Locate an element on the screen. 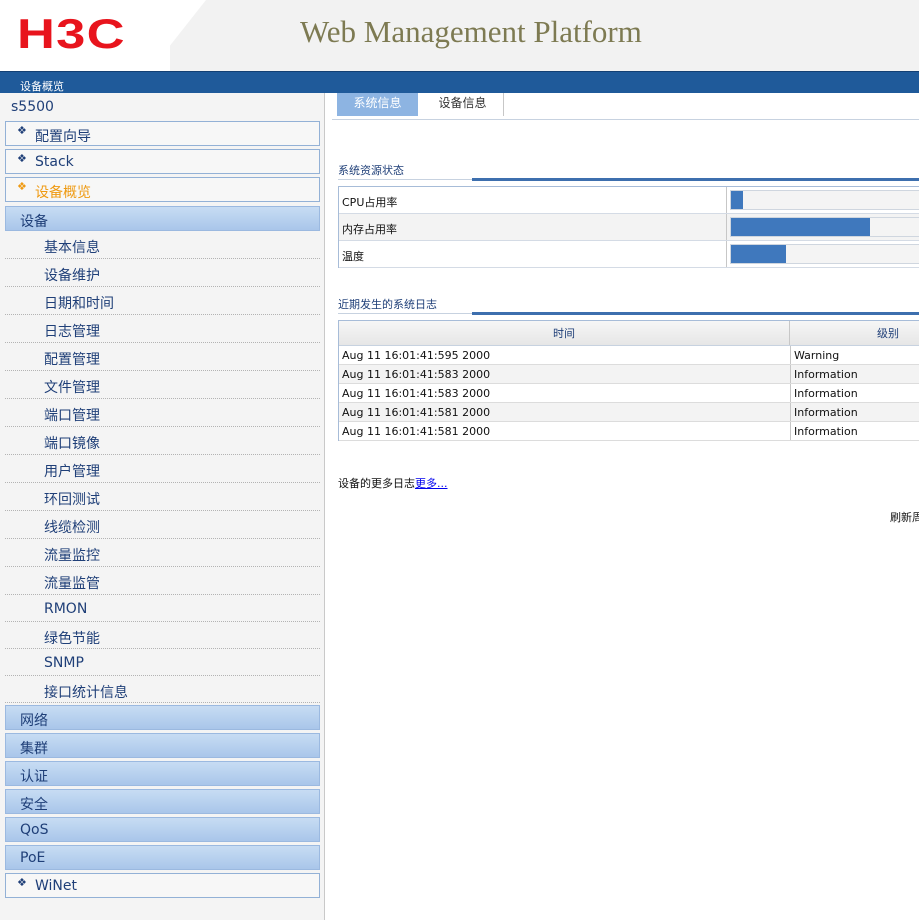 The width and height of the screenshot is (919, 920). sidebar-item-label: 基本信息 is located at coordinates (72, 248).